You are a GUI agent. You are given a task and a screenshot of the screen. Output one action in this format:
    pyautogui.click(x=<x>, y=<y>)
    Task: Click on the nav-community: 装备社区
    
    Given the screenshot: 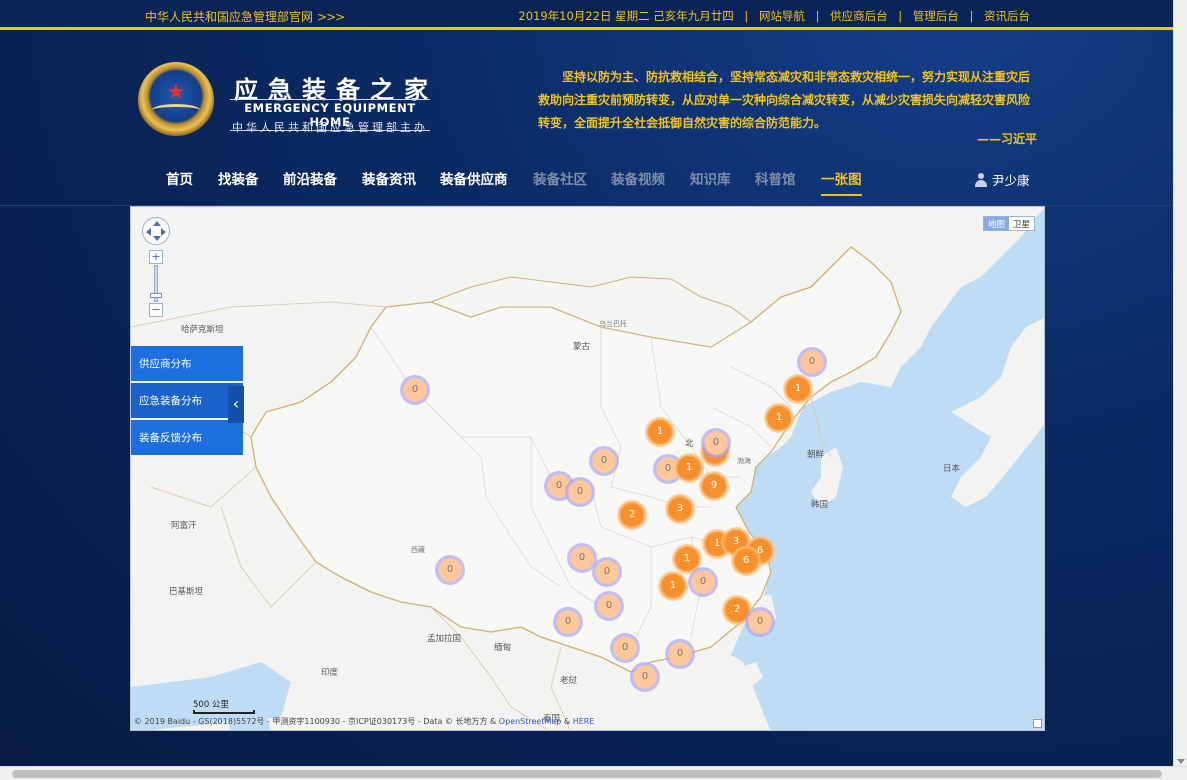 What is the action you would take?
    pyautogui.click(x=560, y=178)
    